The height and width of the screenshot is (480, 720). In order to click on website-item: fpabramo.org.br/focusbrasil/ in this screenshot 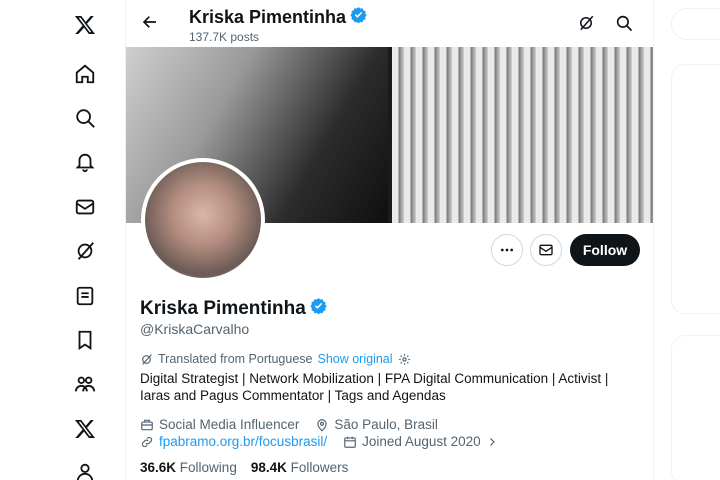, I will do `click(233, 441)`.